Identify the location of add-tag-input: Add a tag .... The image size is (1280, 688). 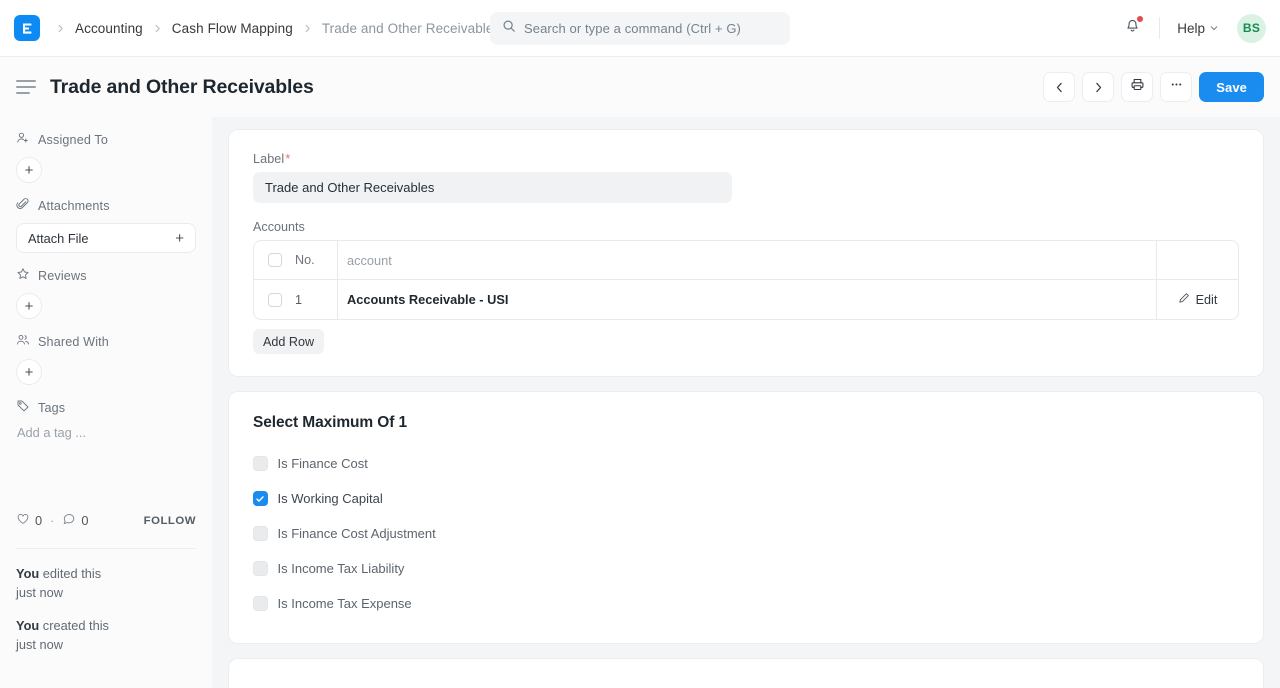
(106, 432).